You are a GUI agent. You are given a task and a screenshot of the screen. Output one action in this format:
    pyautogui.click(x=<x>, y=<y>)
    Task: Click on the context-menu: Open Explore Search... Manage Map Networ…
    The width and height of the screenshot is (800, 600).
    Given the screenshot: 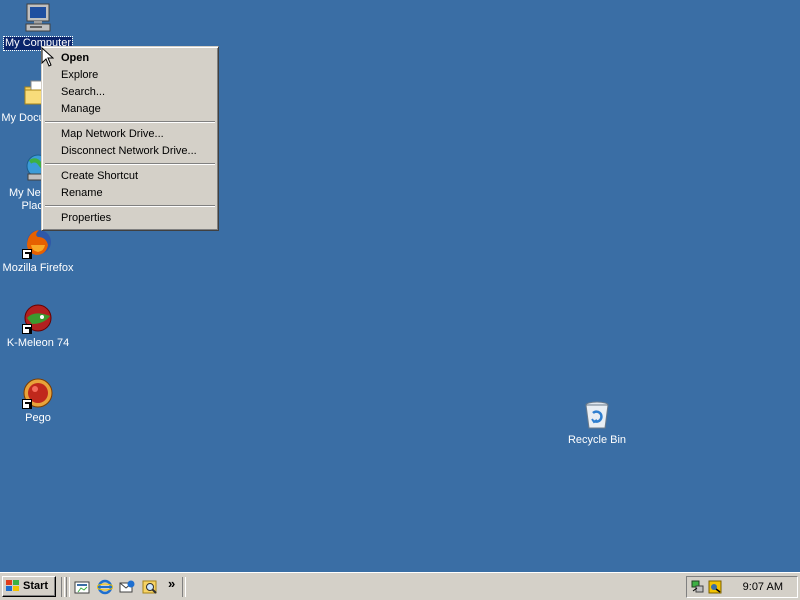 What is the action you would take?
    pyautogui.click(x=130, y=138)
    